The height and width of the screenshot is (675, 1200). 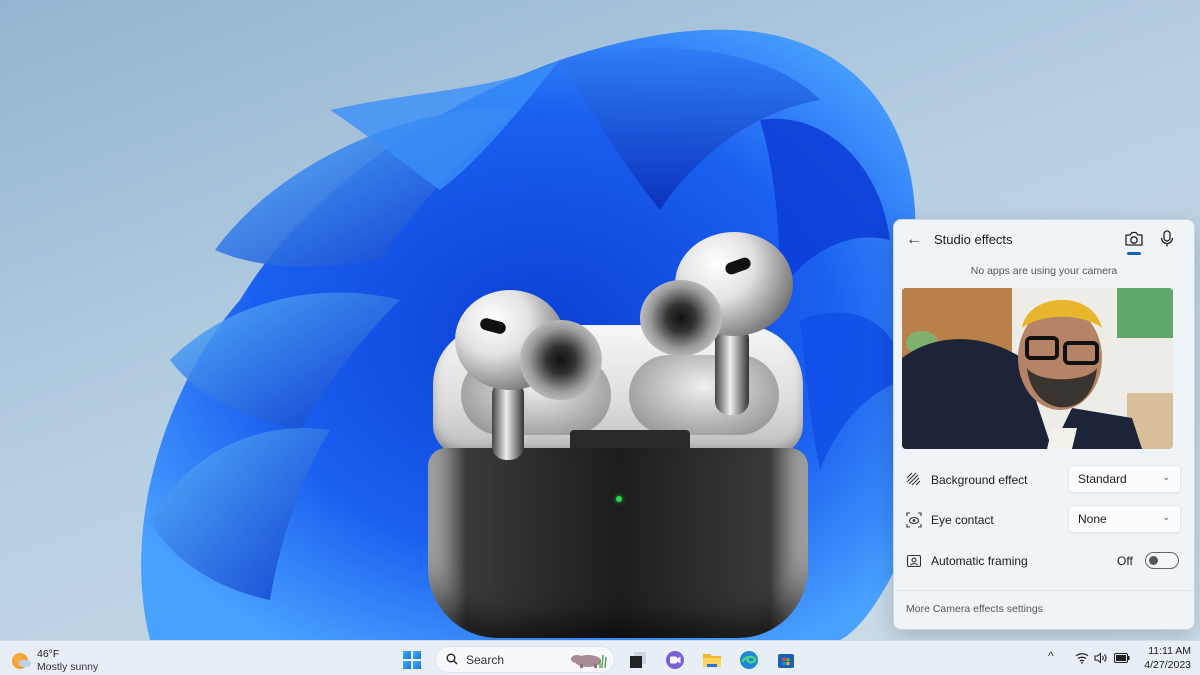 I want to click on search-highlight-hippo-icon, so click(x=589, y=661).